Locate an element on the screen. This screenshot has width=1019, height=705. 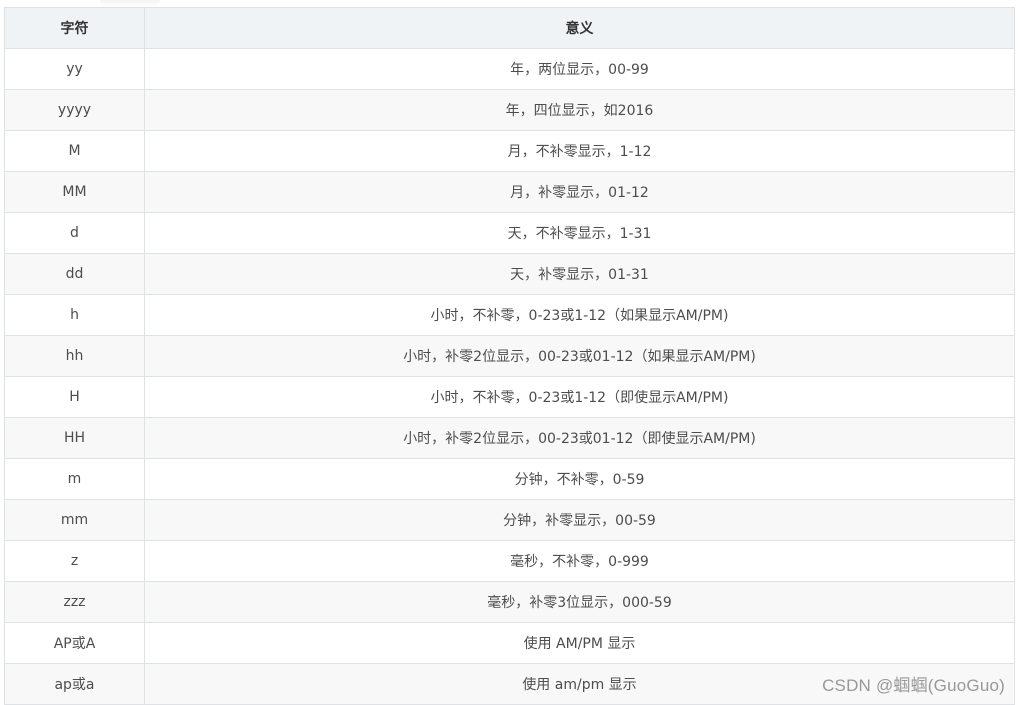
cell-meaning: 毫秒，补零3位显示，000-59 is located at coordinates (579, 602).